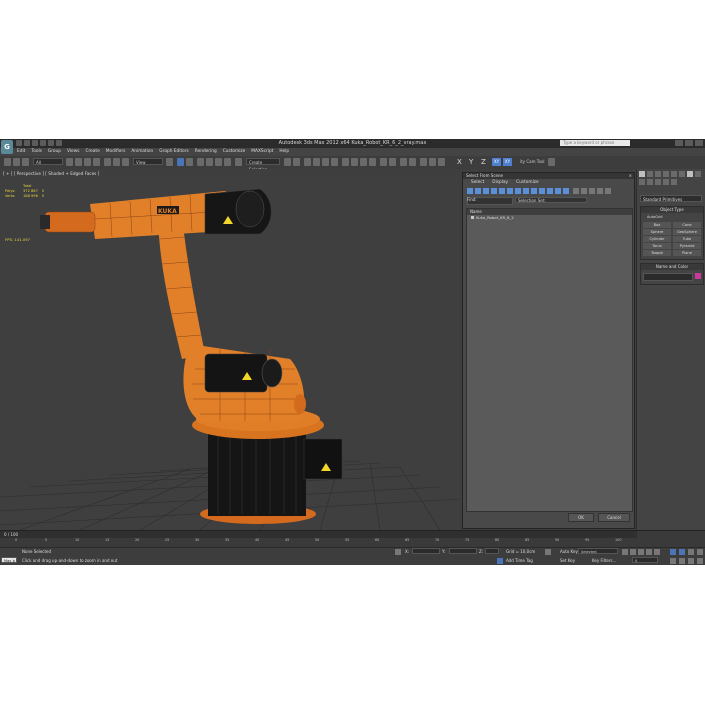 This screenshot has height=705, width=705. I want to click on graphite-ribbon-icon, so click(316, 162).